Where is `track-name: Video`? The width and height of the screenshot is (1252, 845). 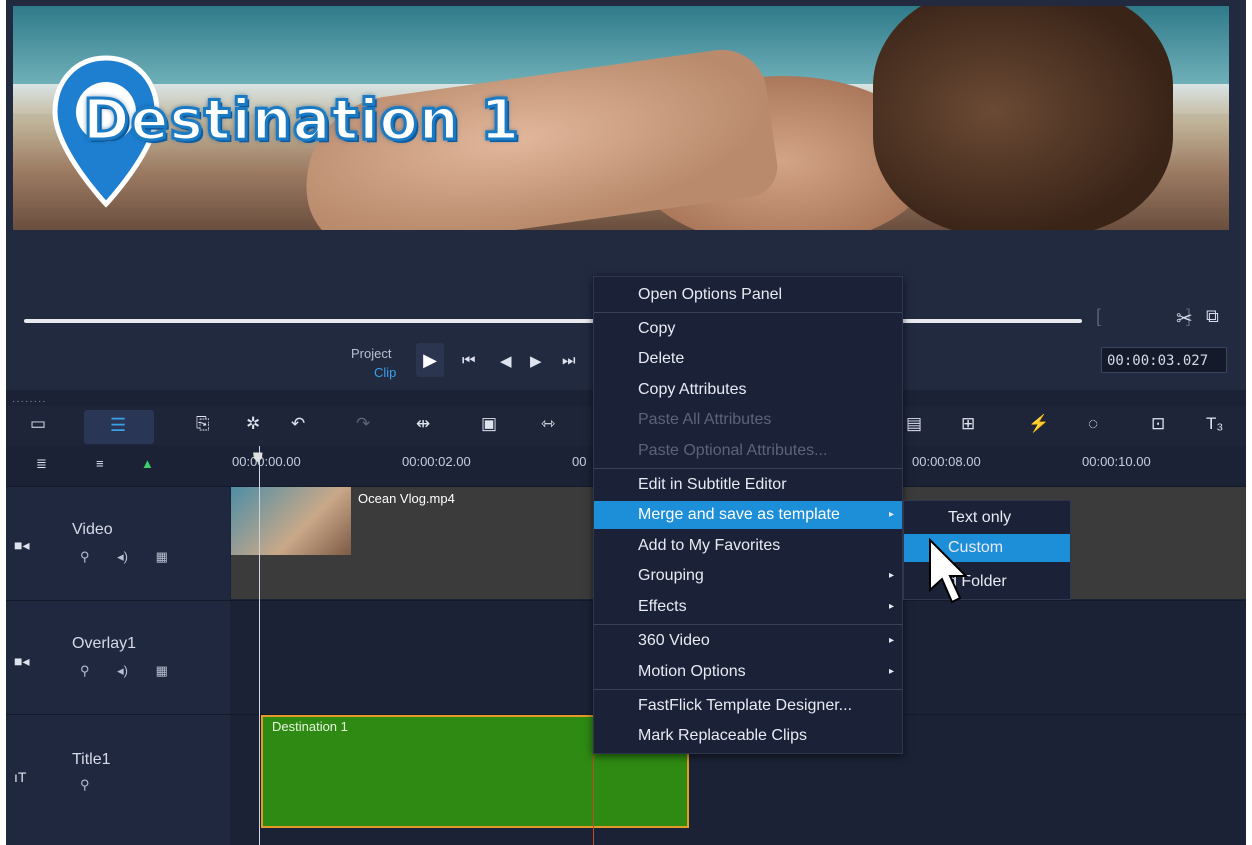
track-name: Video is located at coordinates (92, 529).